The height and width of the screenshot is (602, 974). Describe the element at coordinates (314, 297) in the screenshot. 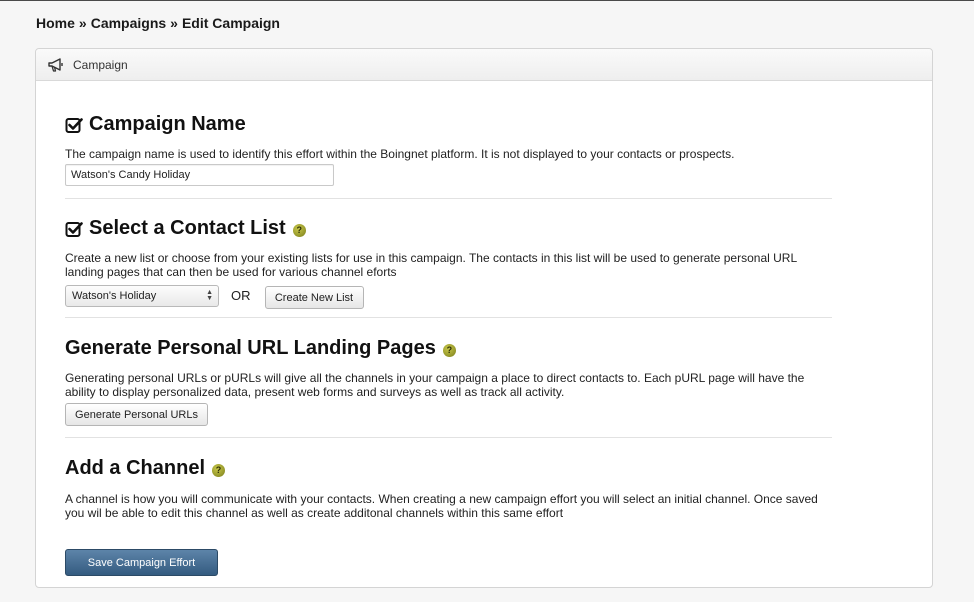

I see `create-new-list-button: Create New List` at that location.